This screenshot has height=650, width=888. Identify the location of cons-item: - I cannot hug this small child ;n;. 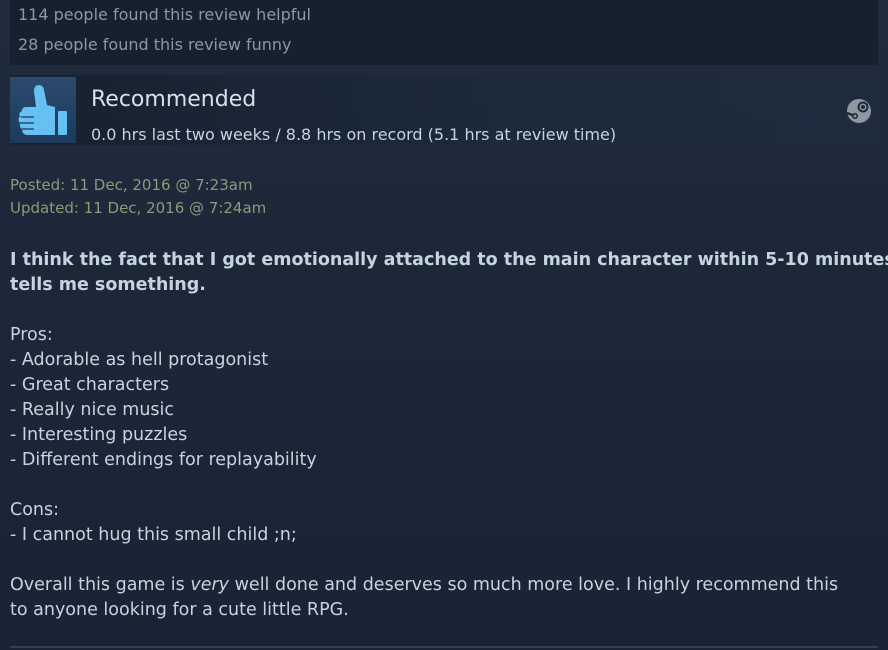
(153, 535).